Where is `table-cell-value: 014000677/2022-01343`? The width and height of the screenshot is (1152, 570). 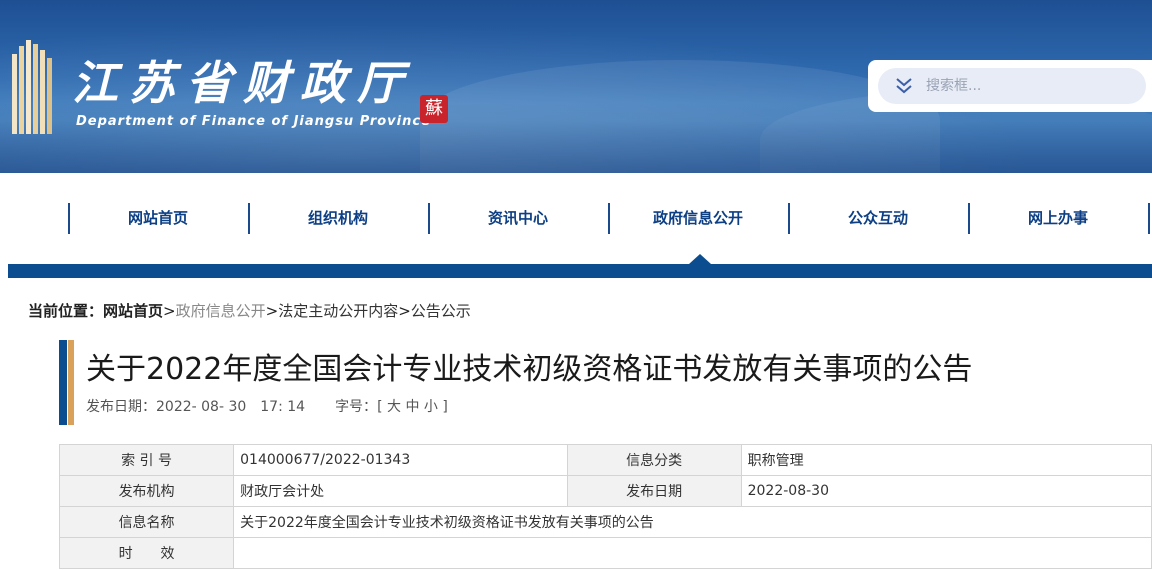 table-cell-value: 014000677/2022-01343 is located at coordinates (400, 460).